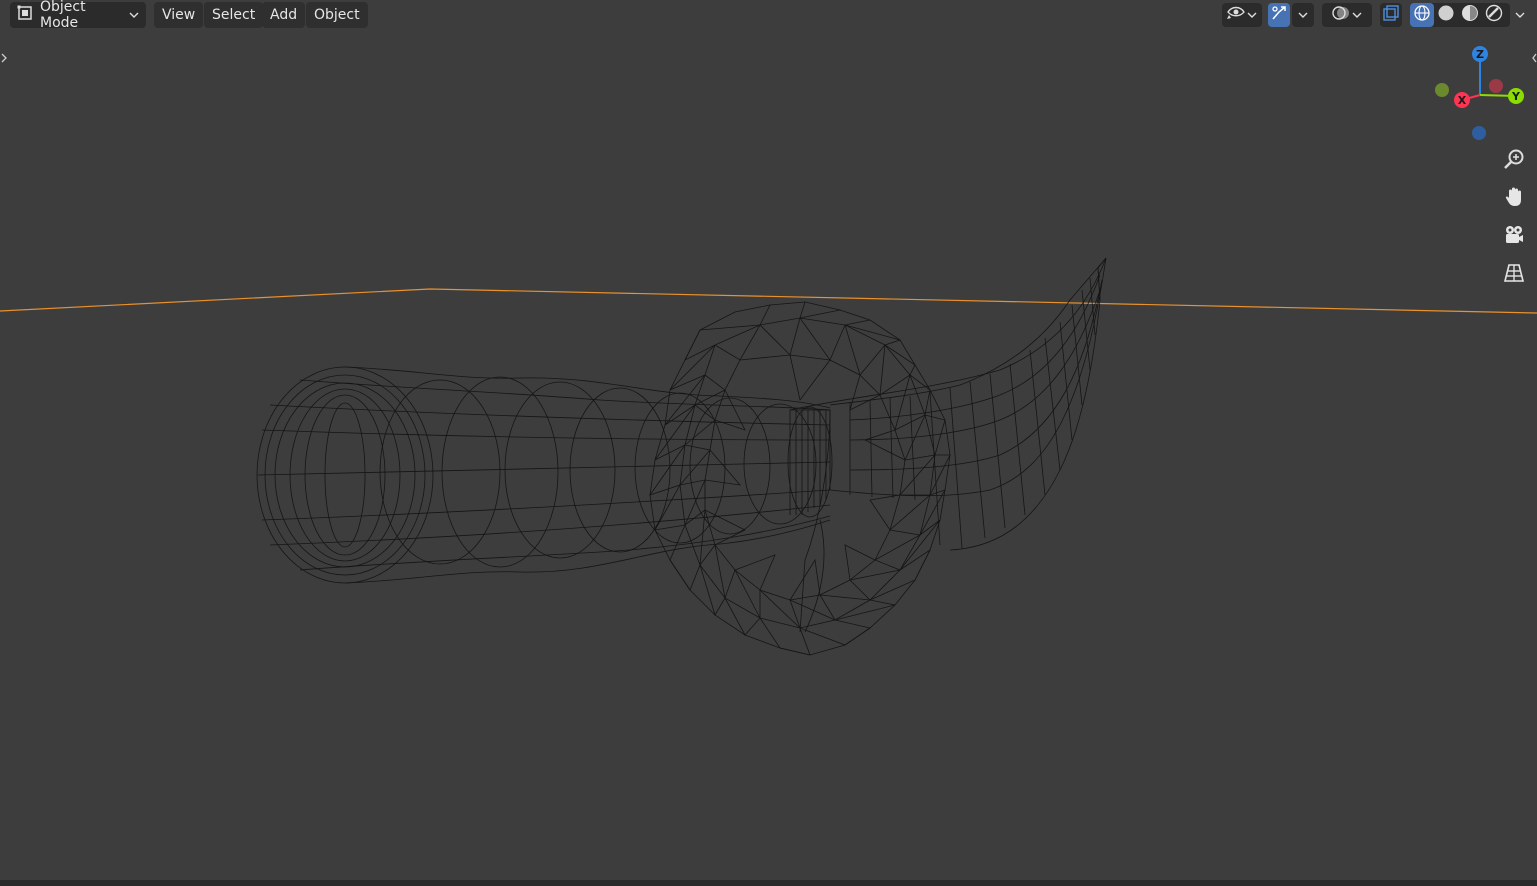 This screenshot has height=886, width=1537. Describe the element at coordinates (284, 15) in the screenshot. I see `menu-add: Add` at that location.